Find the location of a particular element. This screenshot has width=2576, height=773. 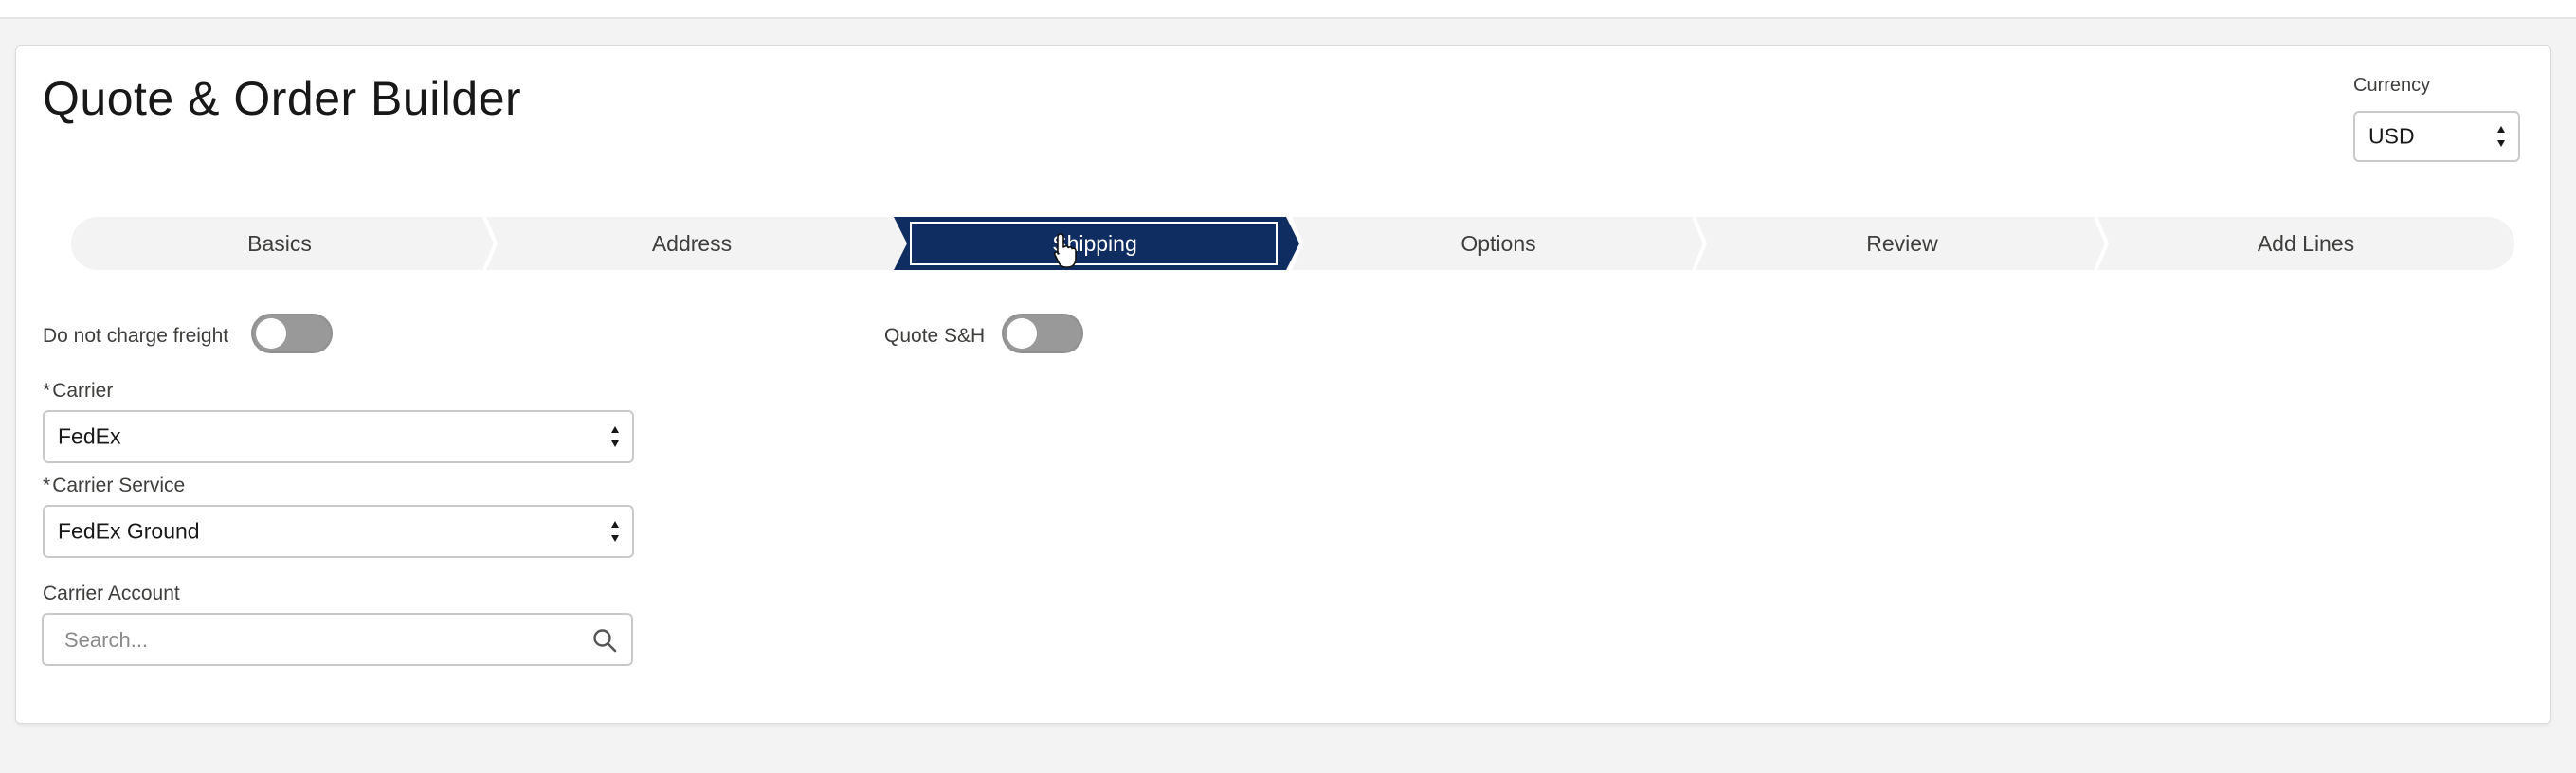

carrier-service-select: FedEx Ground is located at coordinates (338, 532).